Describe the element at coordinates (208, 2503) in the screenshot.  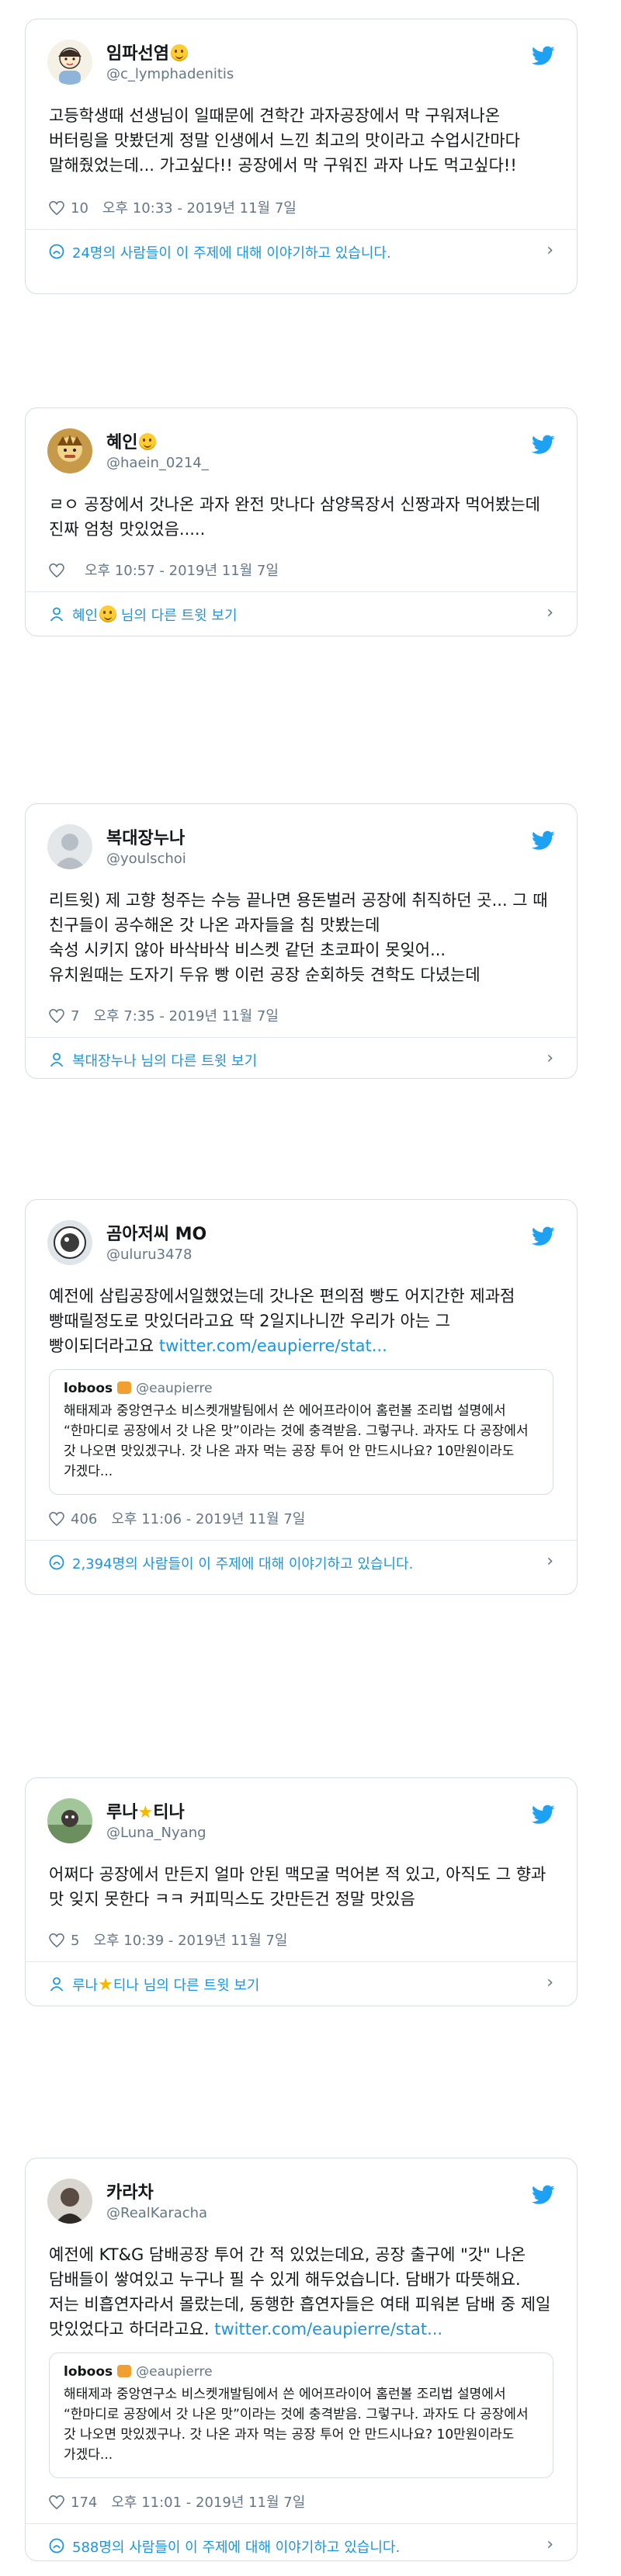
I see `timestamp: 오후 11:01 - 2019년 11월 7일` at that location.